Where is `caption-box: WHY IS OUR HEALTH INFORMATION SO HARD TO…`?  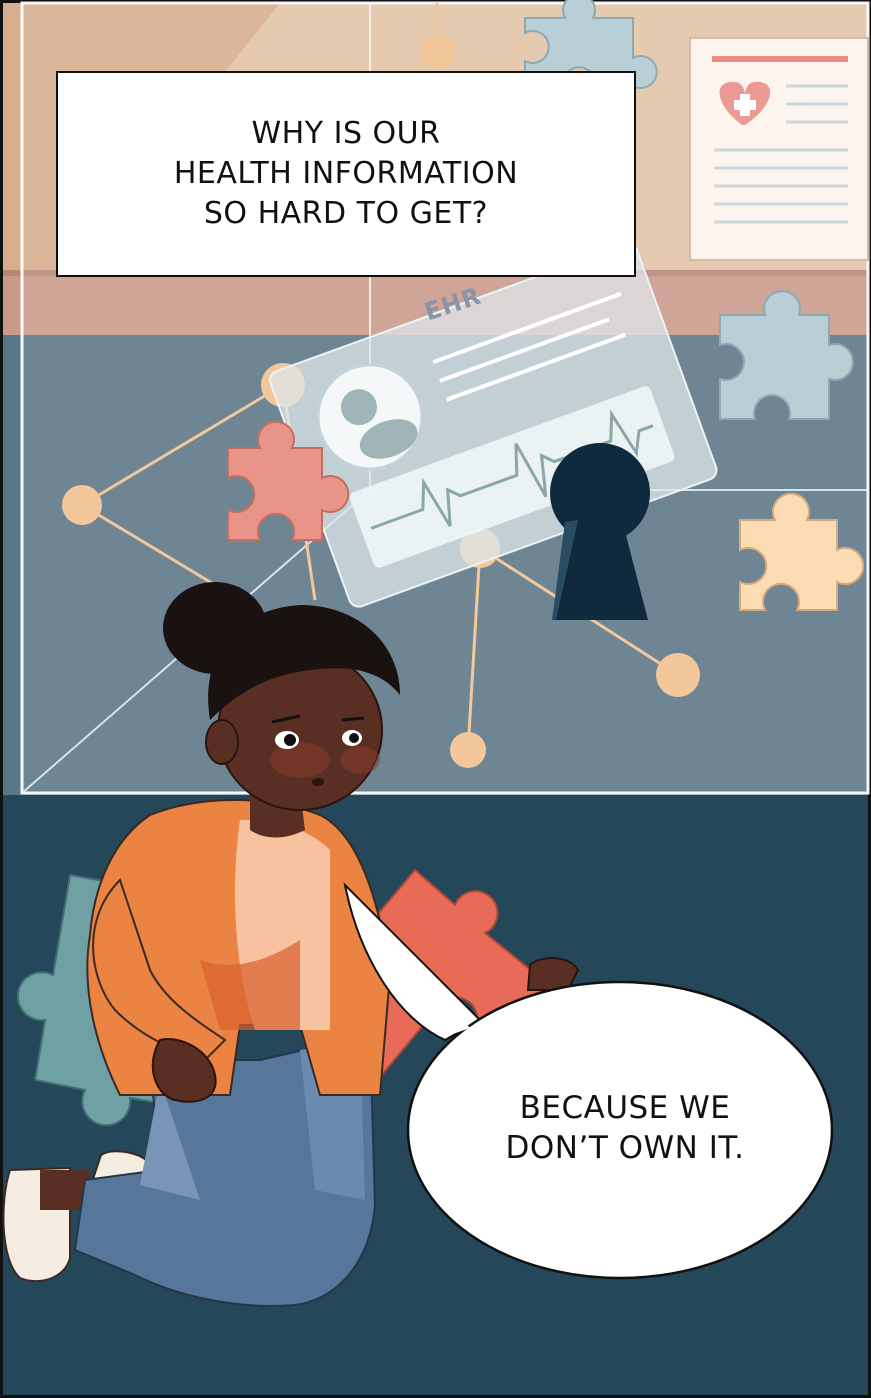
caption-box: WHY IS OUR HEALTH INFORMATION SO HARD TO… is located at coordinates (346, 174).